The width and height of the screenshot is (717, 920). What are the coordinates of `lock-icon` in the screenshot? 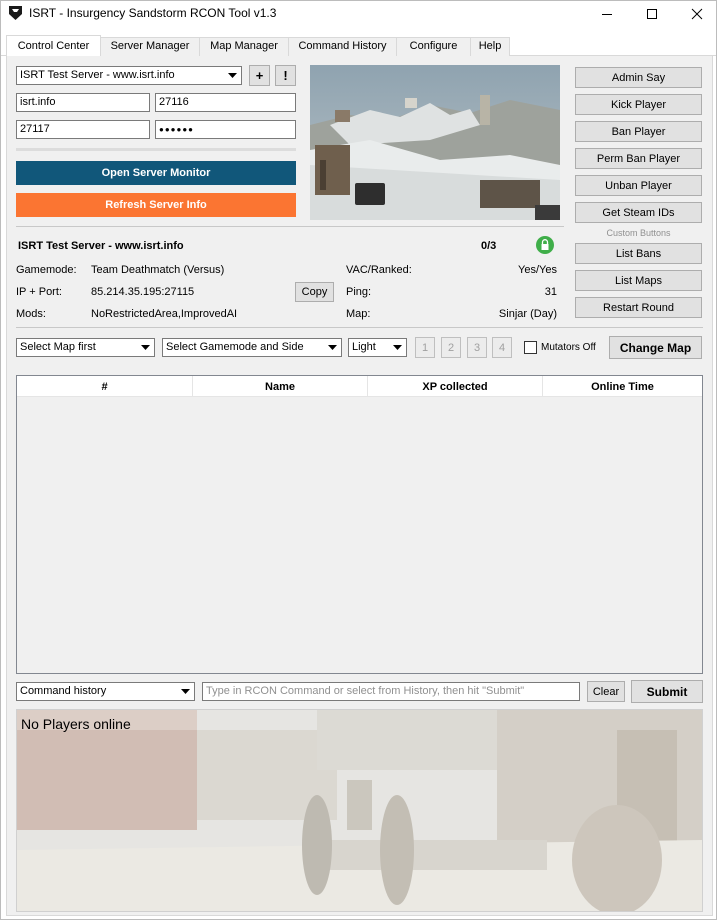 It's located at (545, 245).